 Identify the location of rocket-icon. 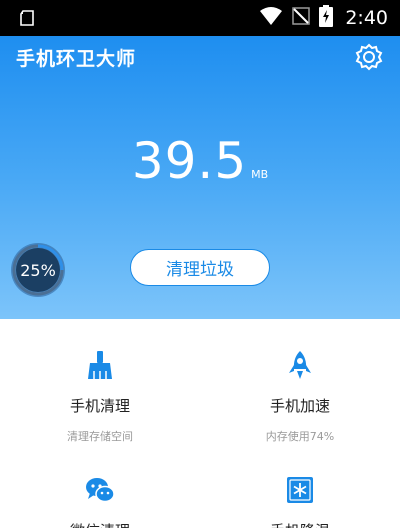
(300, 365).